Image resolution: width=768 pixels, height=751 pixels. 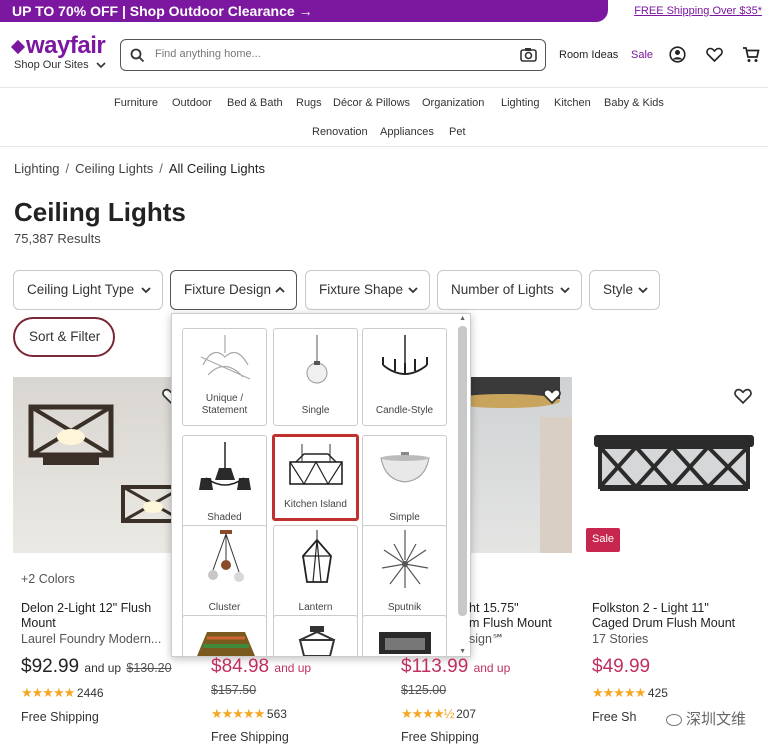 What do you see at coordinates (315, 607) in the screenshot?
I see `option-label: Lantern` at bounding box center [315, 607].